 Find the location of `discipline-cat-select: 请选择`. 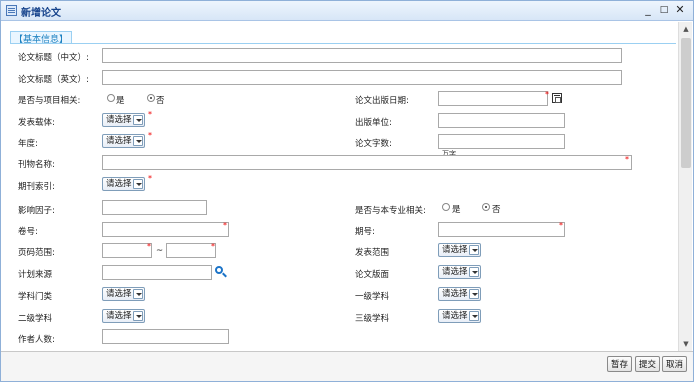

discipline-cat-select: 请选择 is located at coordinates (123, 294).